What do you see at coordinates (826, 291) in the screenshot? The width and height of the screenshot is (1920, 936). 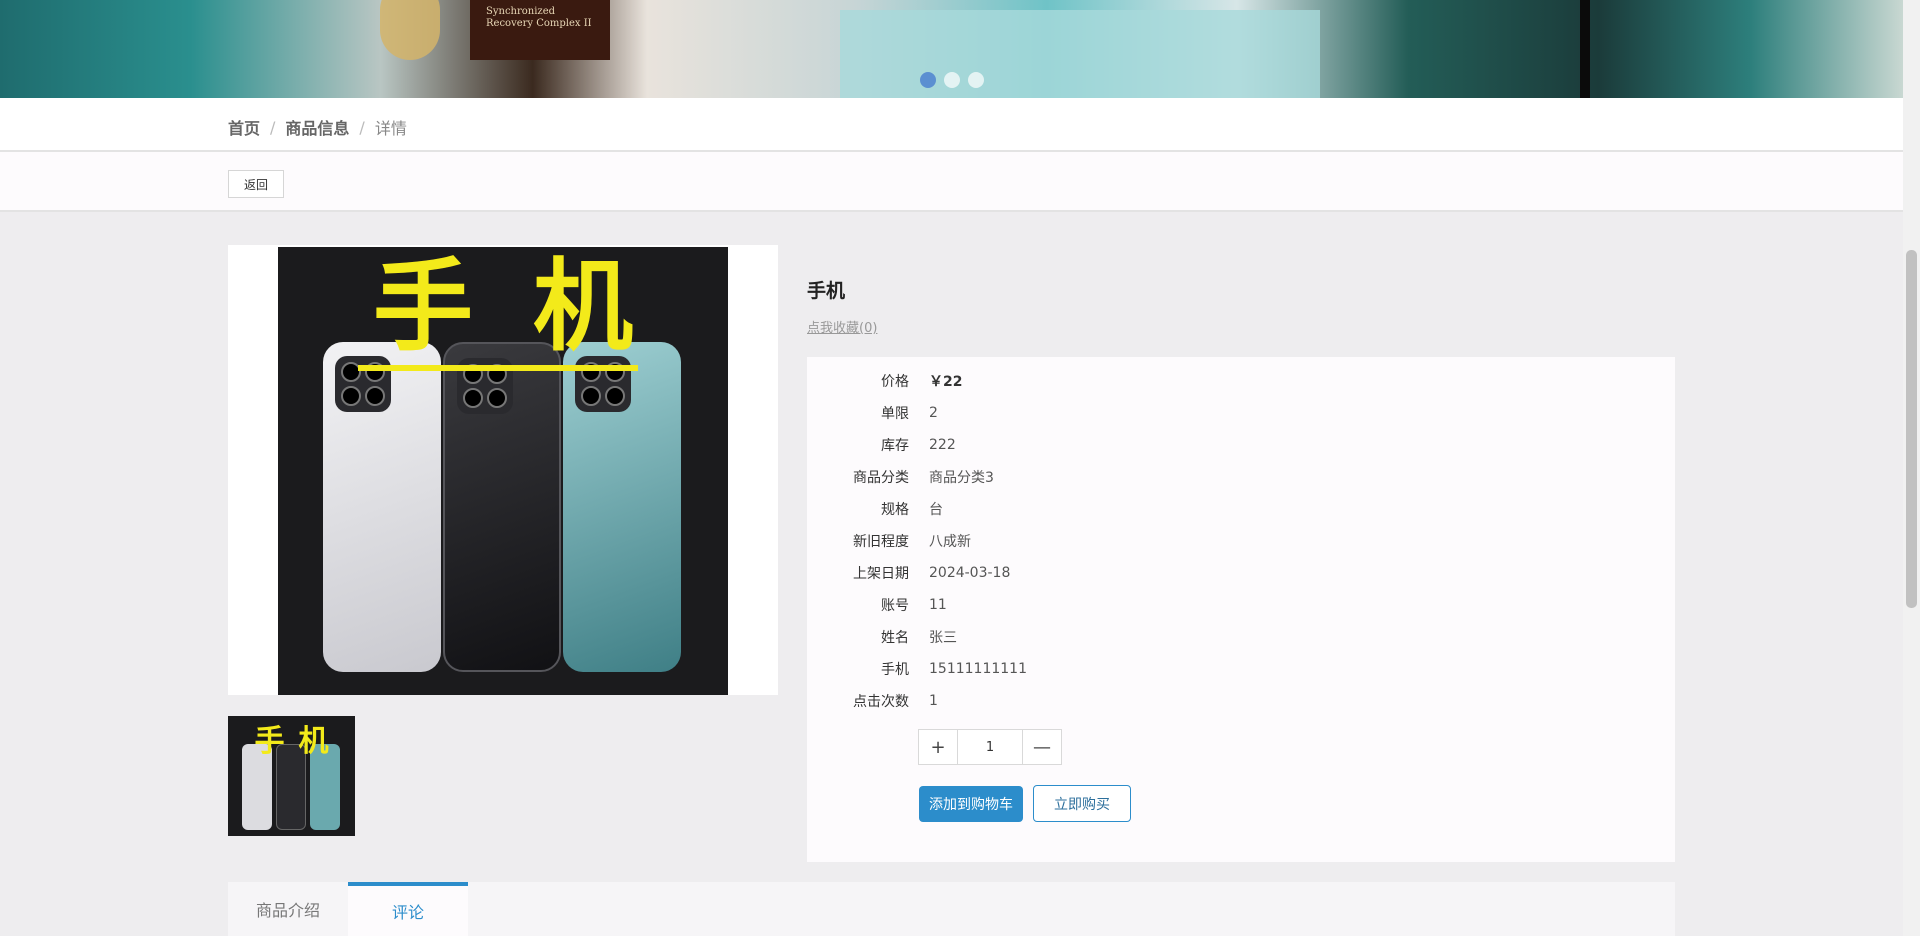 I see `product-title: 手机` at bounding box center [826, 291].